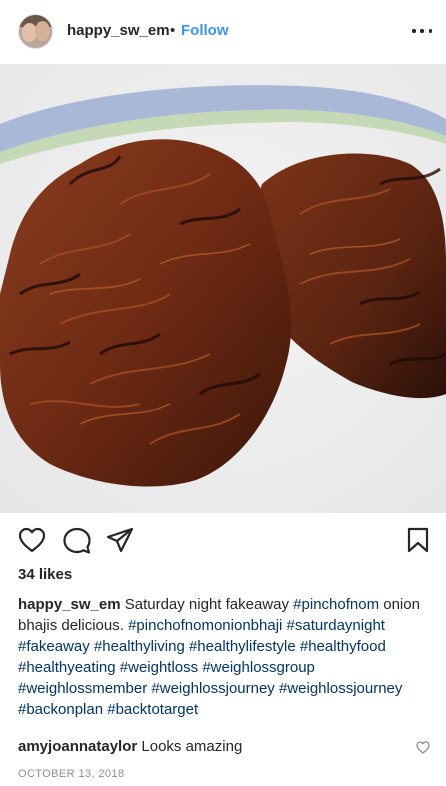  Describe the element at coordinates (223, 539) in the screenshot. I see `action-bar` at that location.